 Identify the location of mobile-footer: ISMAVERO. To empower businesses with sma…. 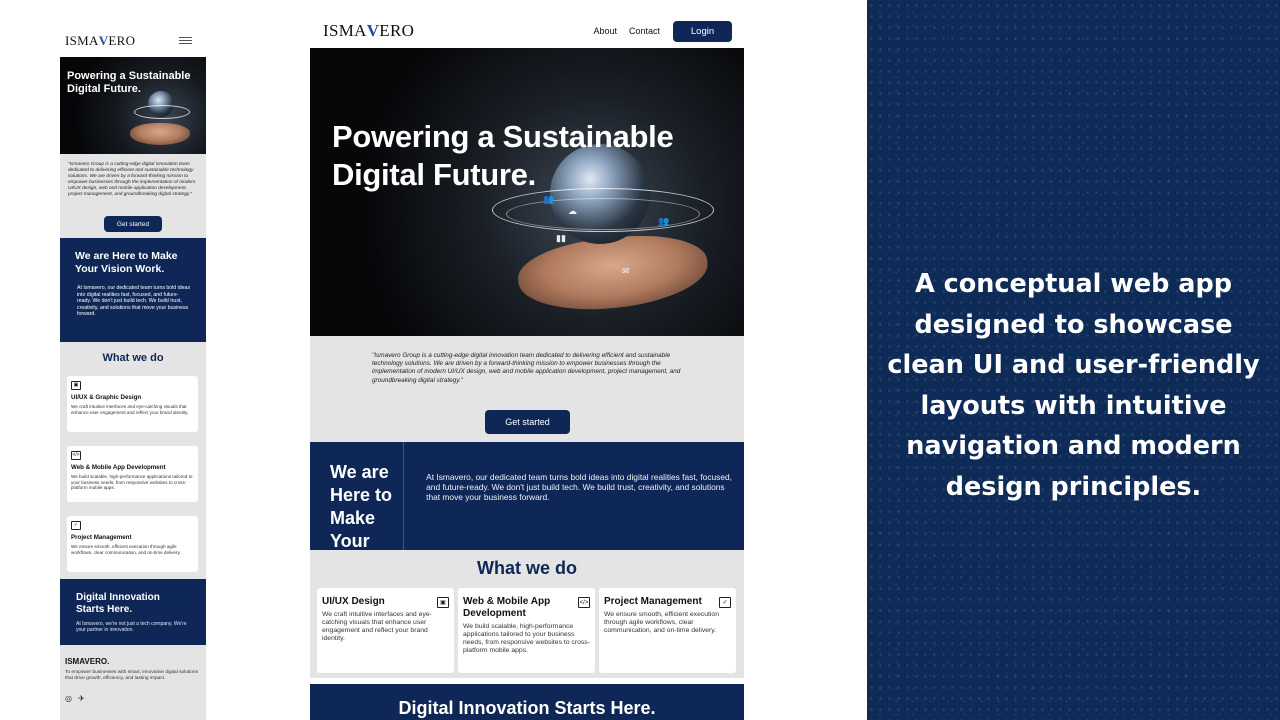
(133, 682).